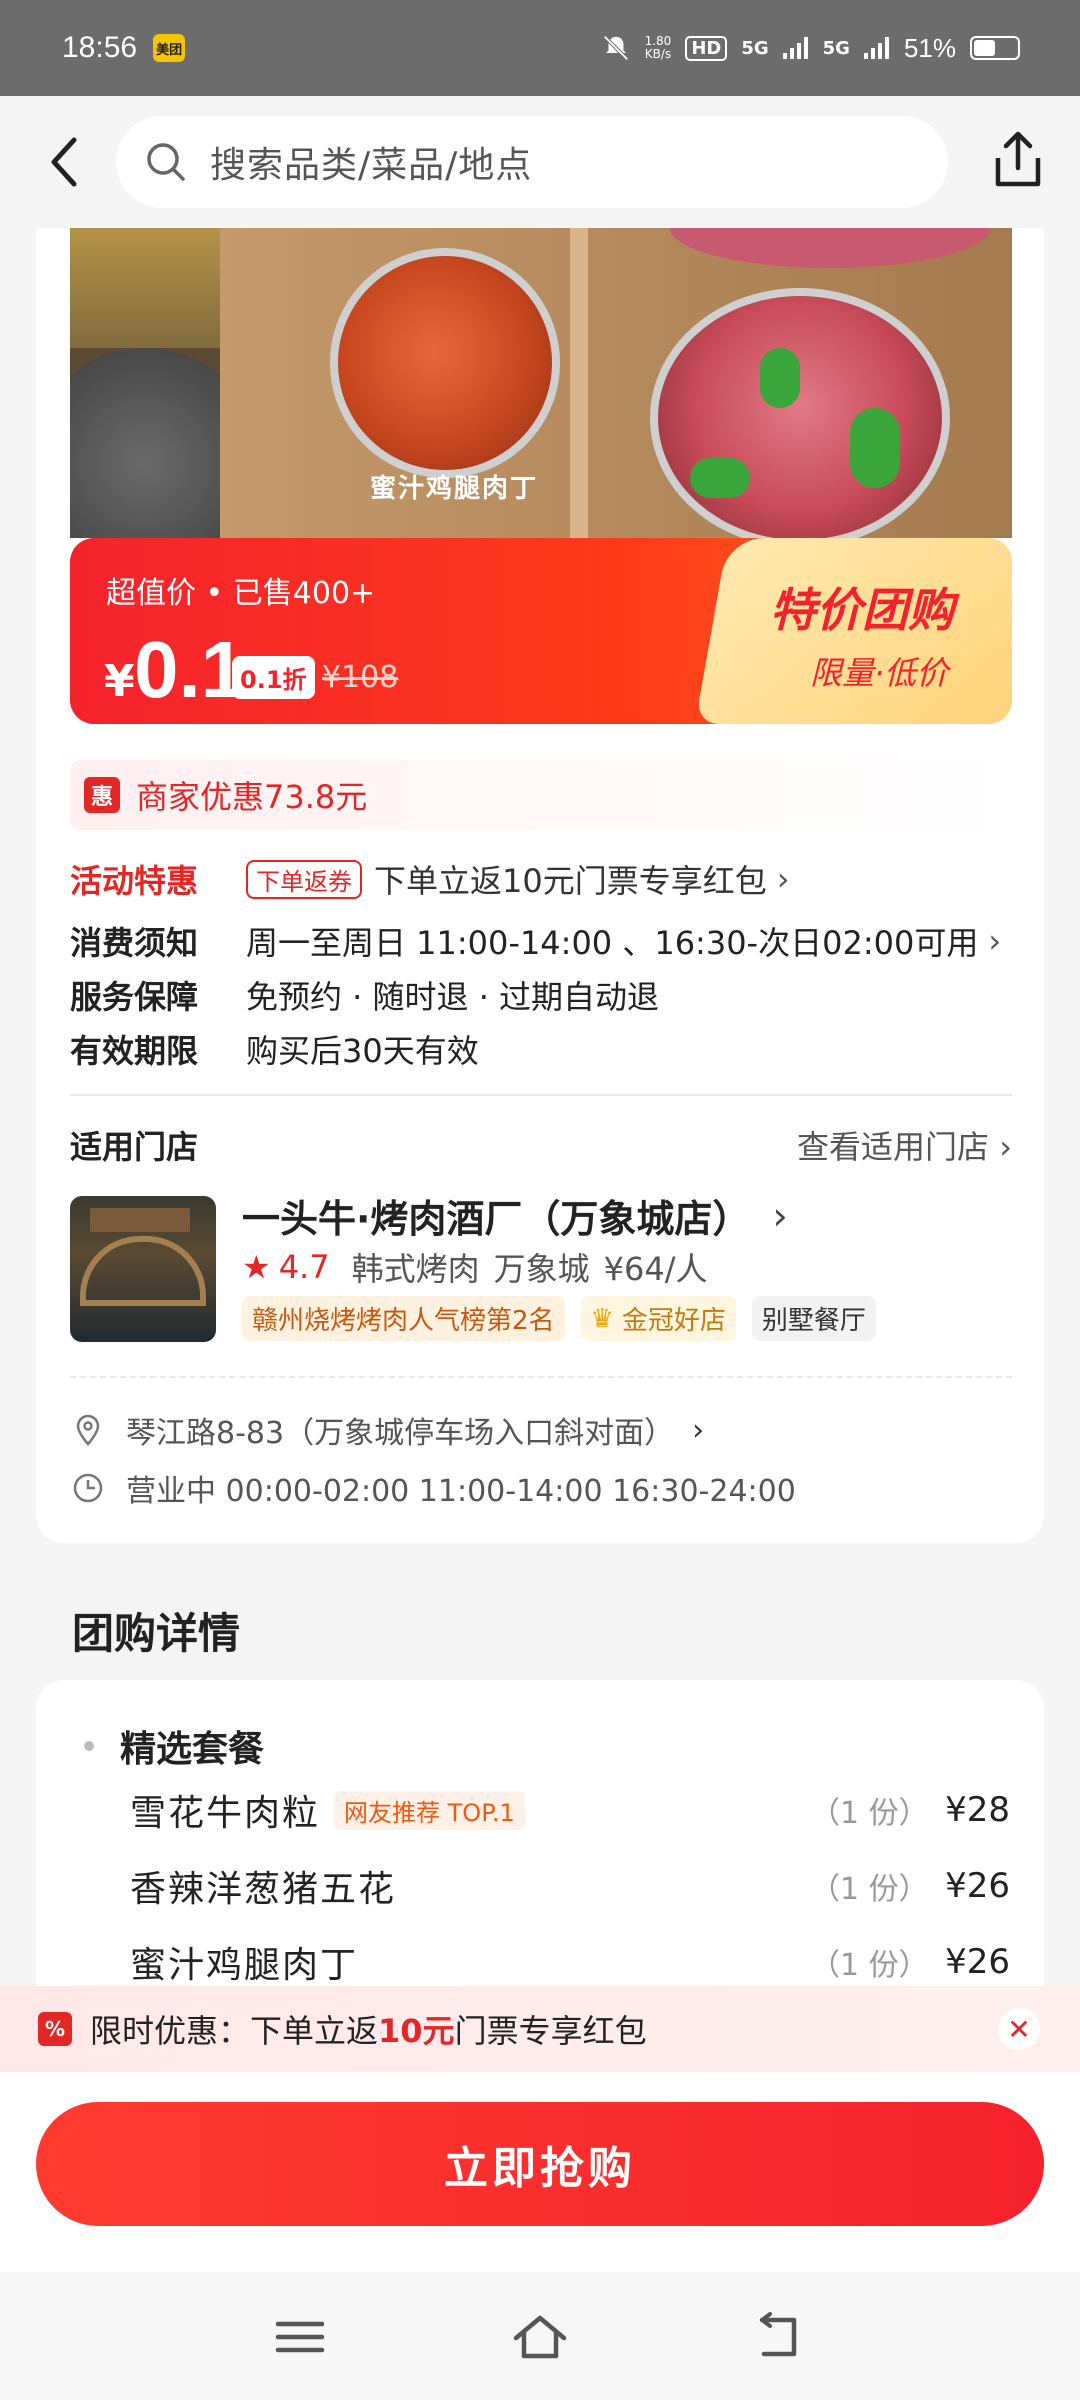  I want to click on mute-bell-icon, so click(616, 48).